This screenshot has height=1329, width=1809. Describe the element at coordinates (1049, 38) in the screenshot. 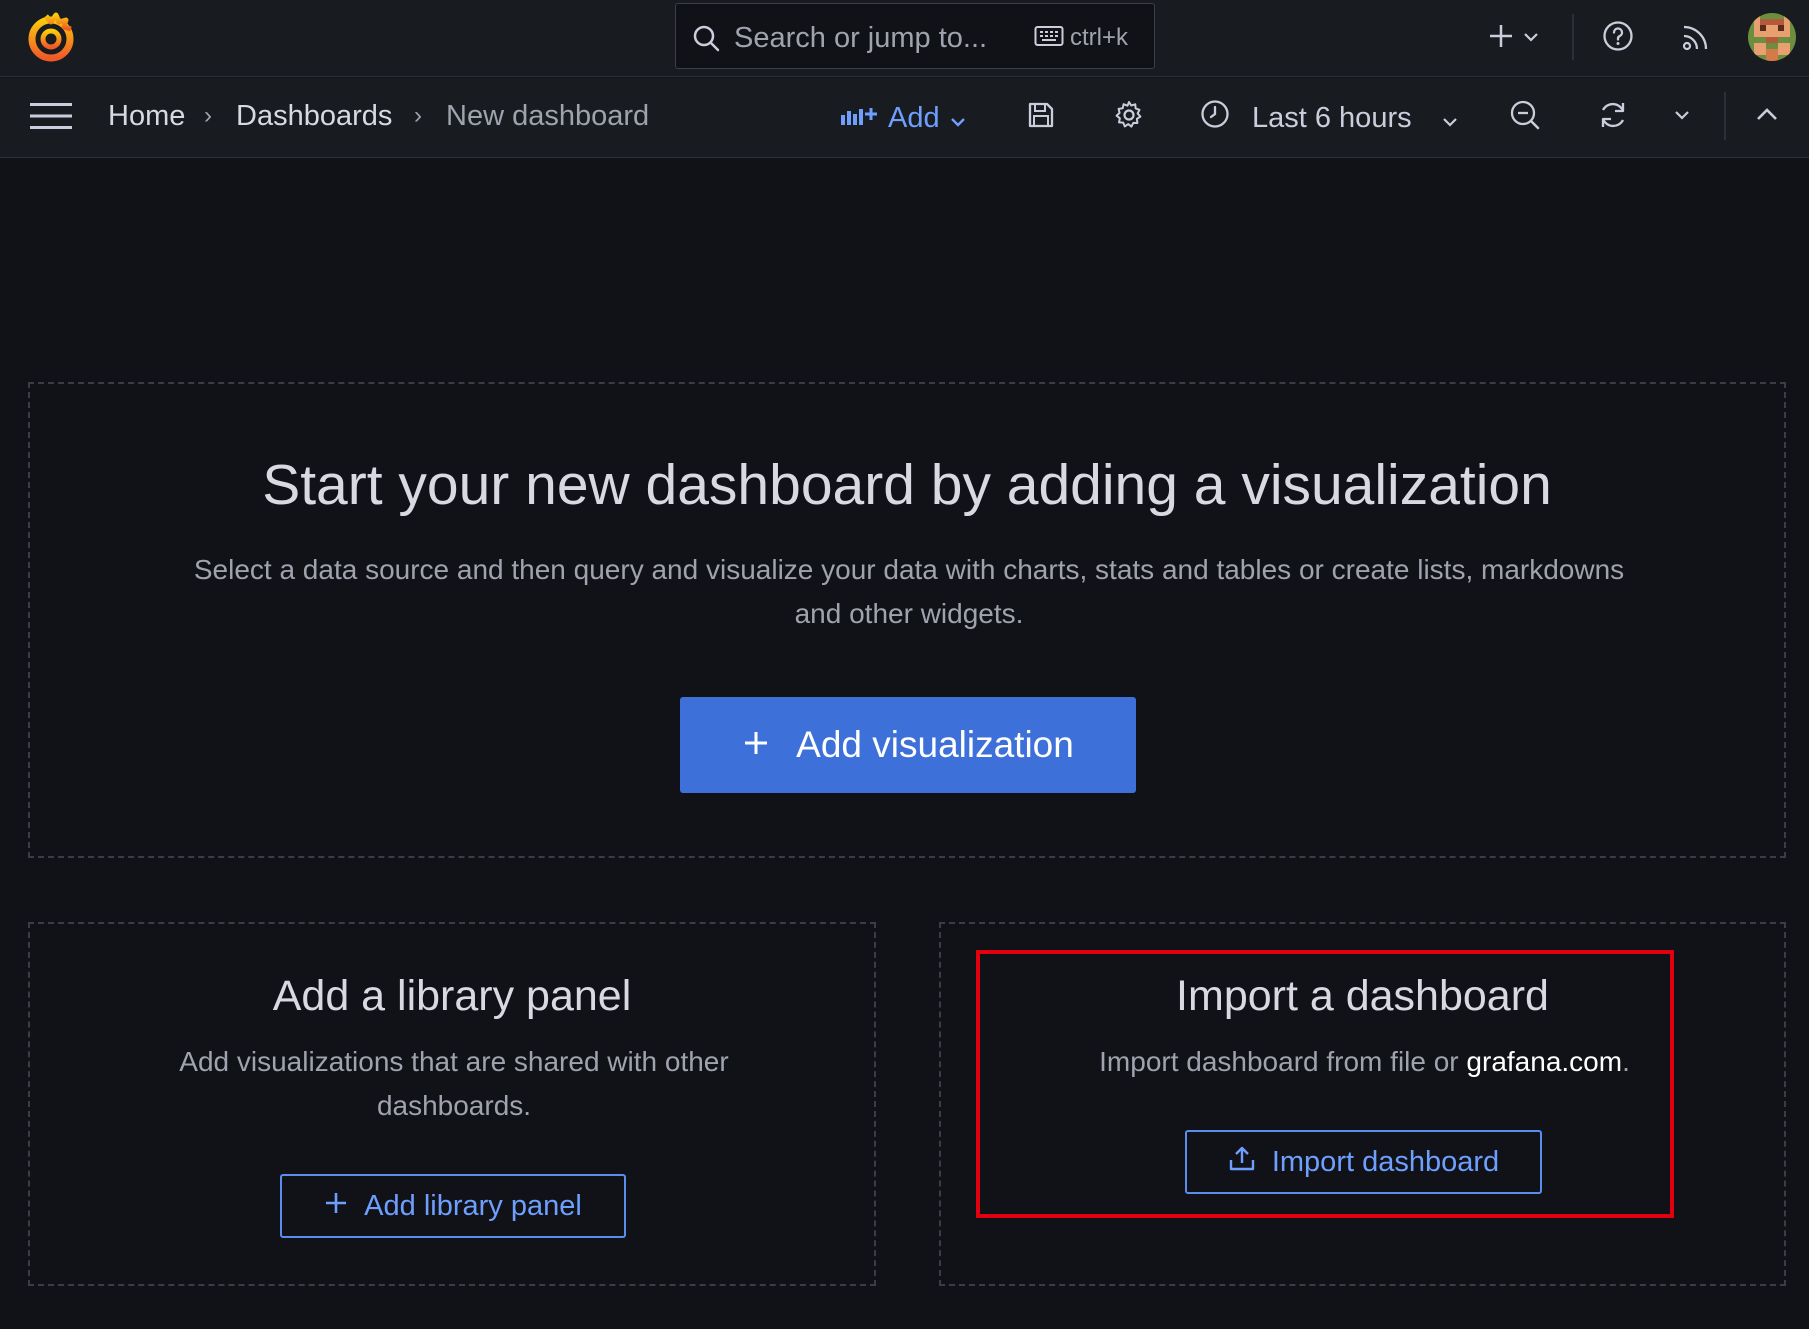

I see `keyboard-icon` at that location.